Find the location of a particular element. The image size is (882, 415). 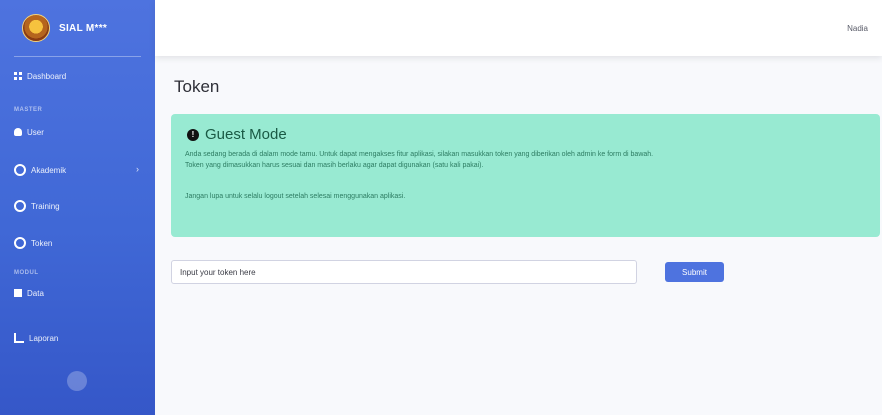

token-input is located at coordinates (404, 272).